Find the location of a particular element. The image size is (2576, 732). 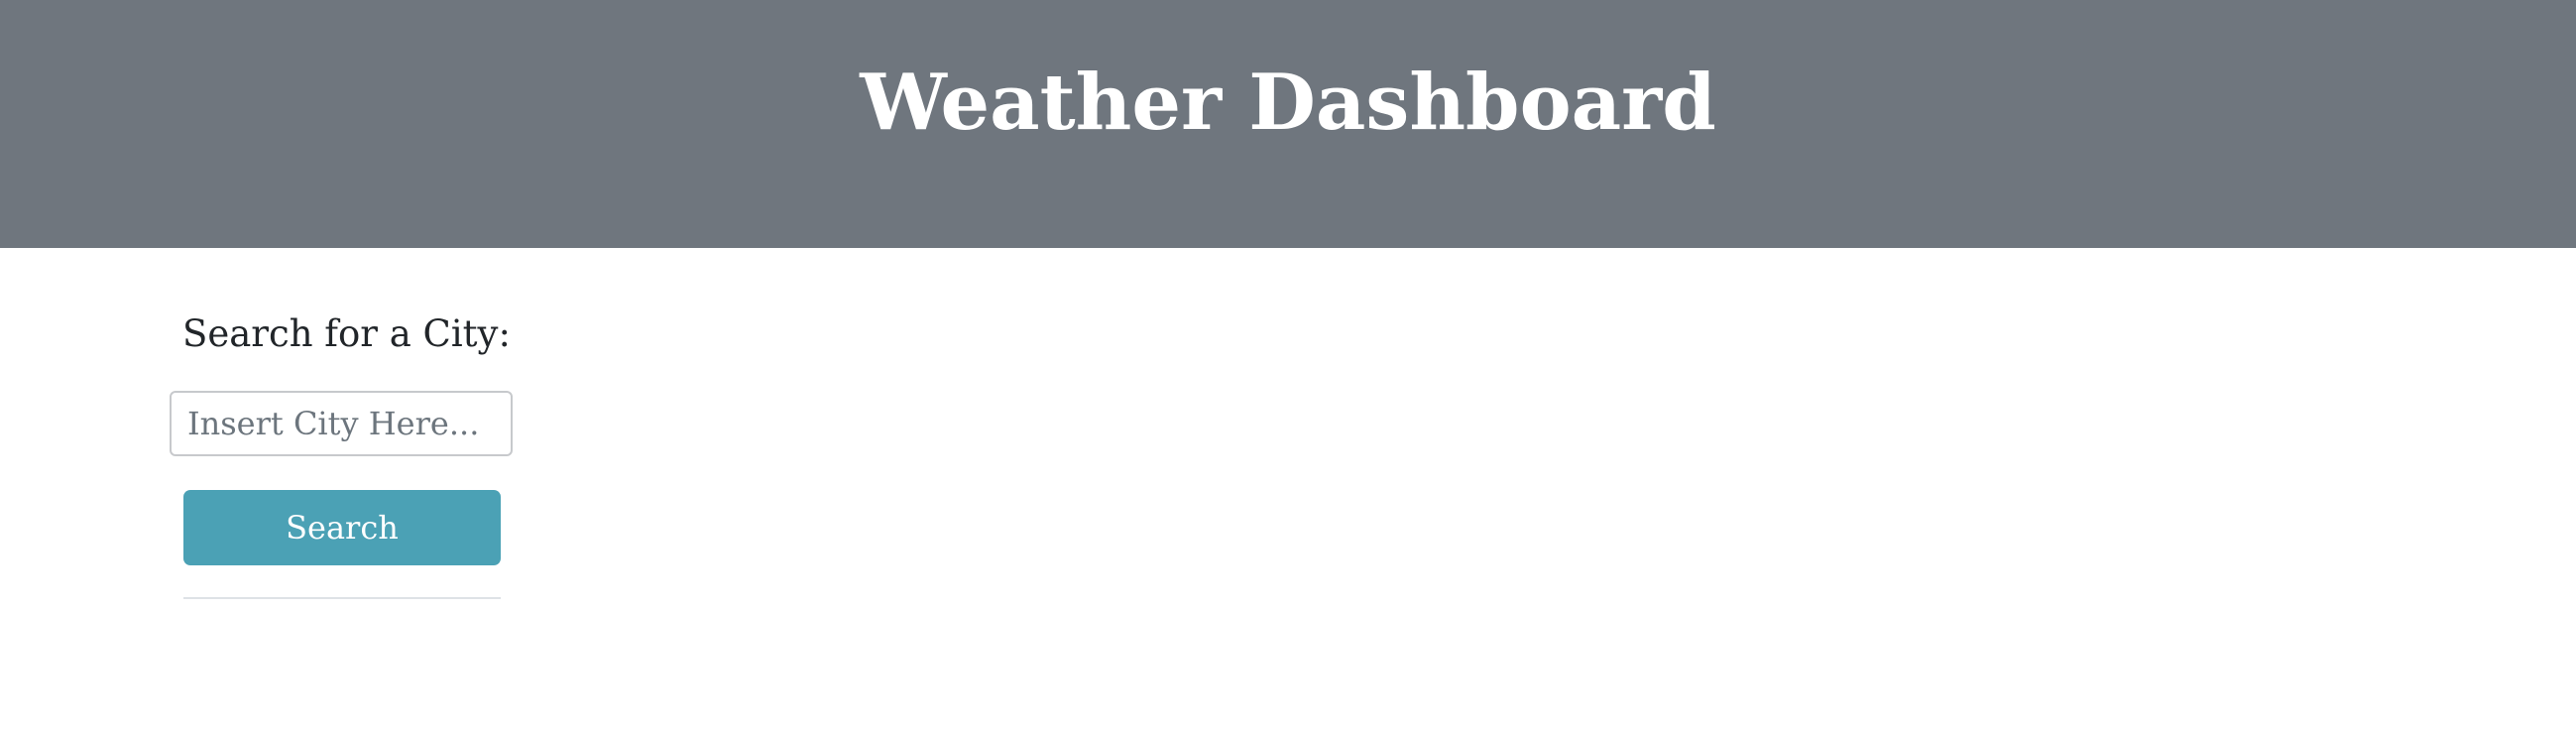

search-heading: Search for a City: is located at coordinates (346, 333).